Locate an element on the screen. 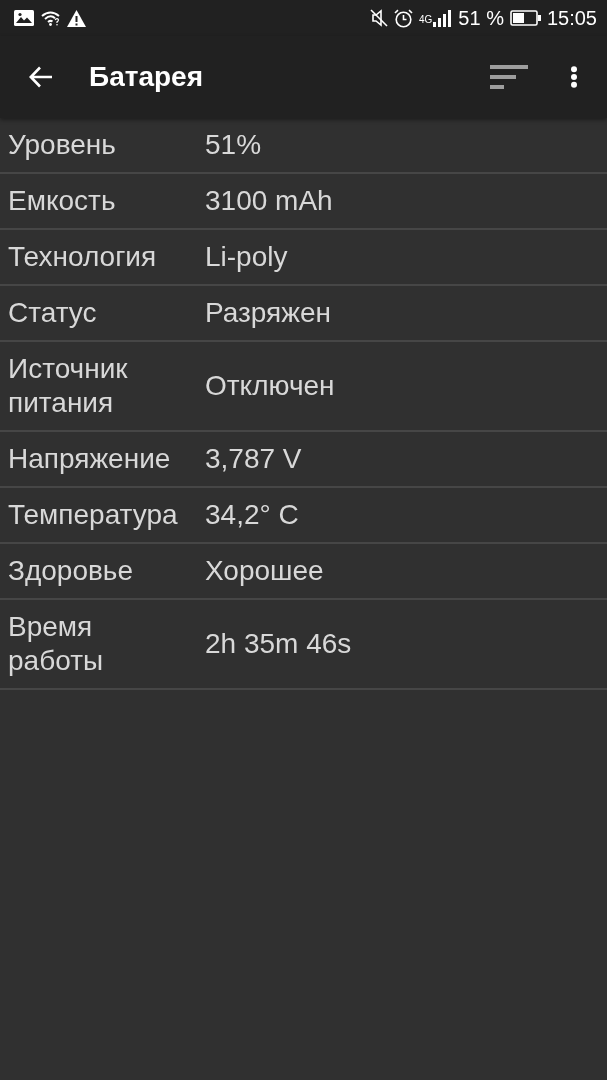 This screenshot has width=607, height=1080. property-label: Технология is located at coordinates (82, 257).